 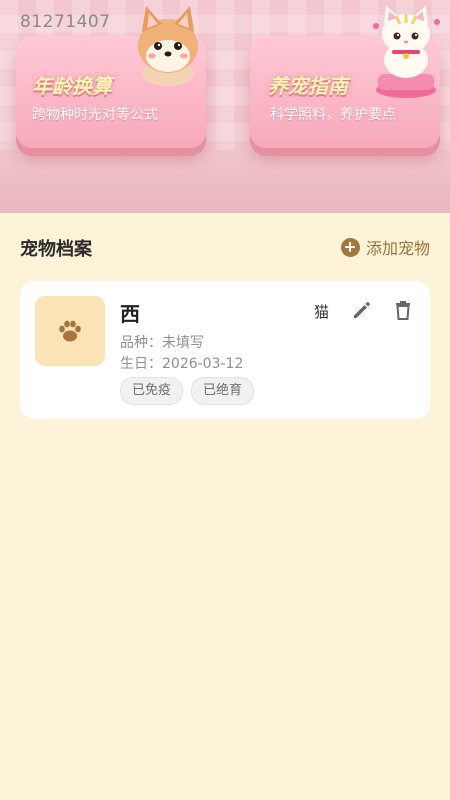 What do you see at coordinates (203, 364) in the screenshot?
I see `birthday-value: 2026-03-12` at bounding box center [203, 364].